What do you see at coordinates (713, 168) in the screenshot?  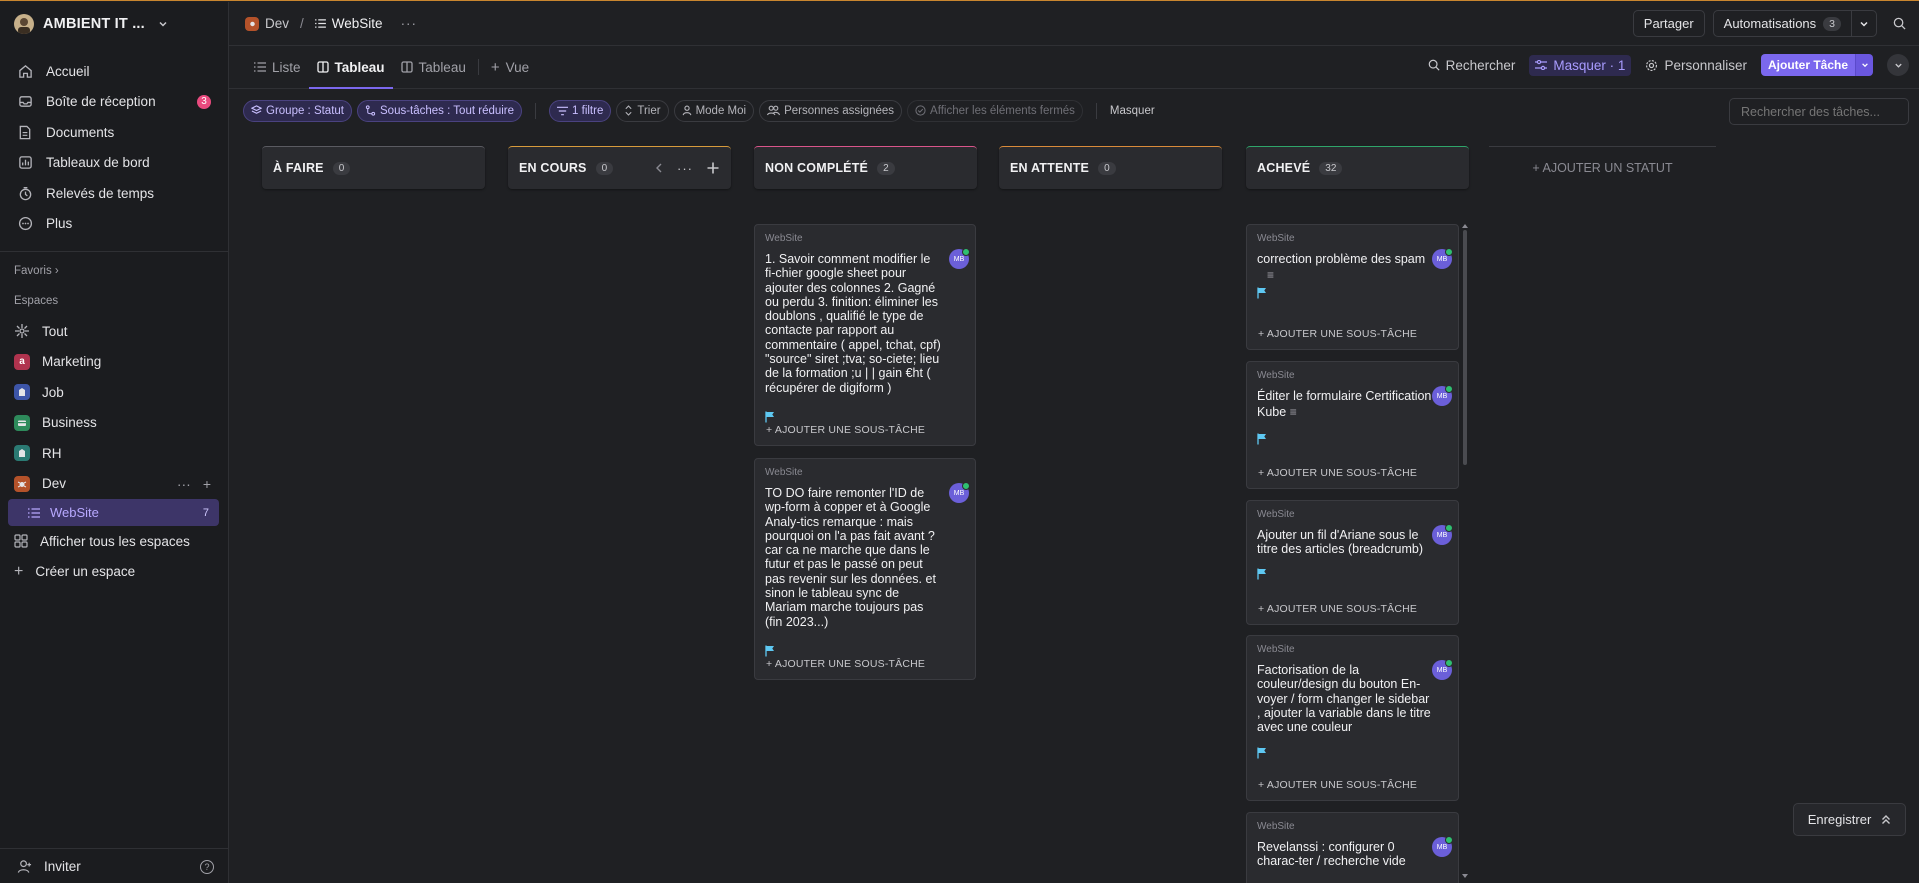 I see `plus-icon` at bounding box center [713, 168].